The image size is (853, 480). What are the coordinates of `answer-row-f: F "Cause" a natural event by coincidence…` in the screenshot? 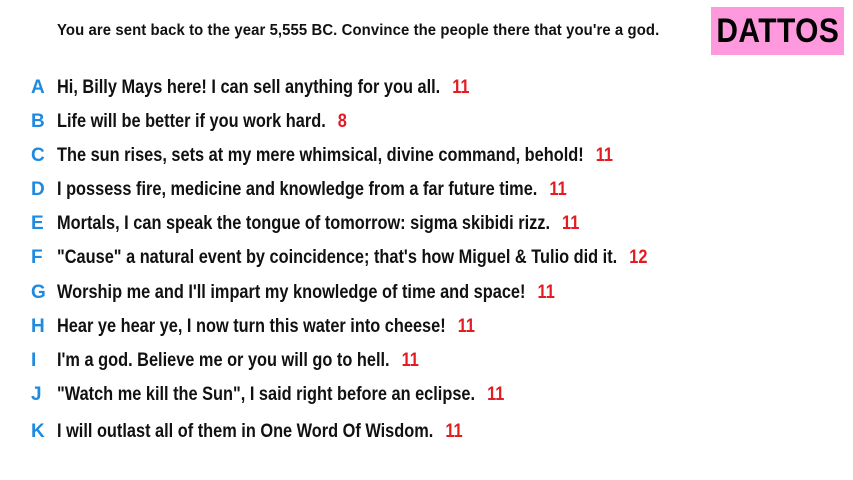 It's located at (426, 258).